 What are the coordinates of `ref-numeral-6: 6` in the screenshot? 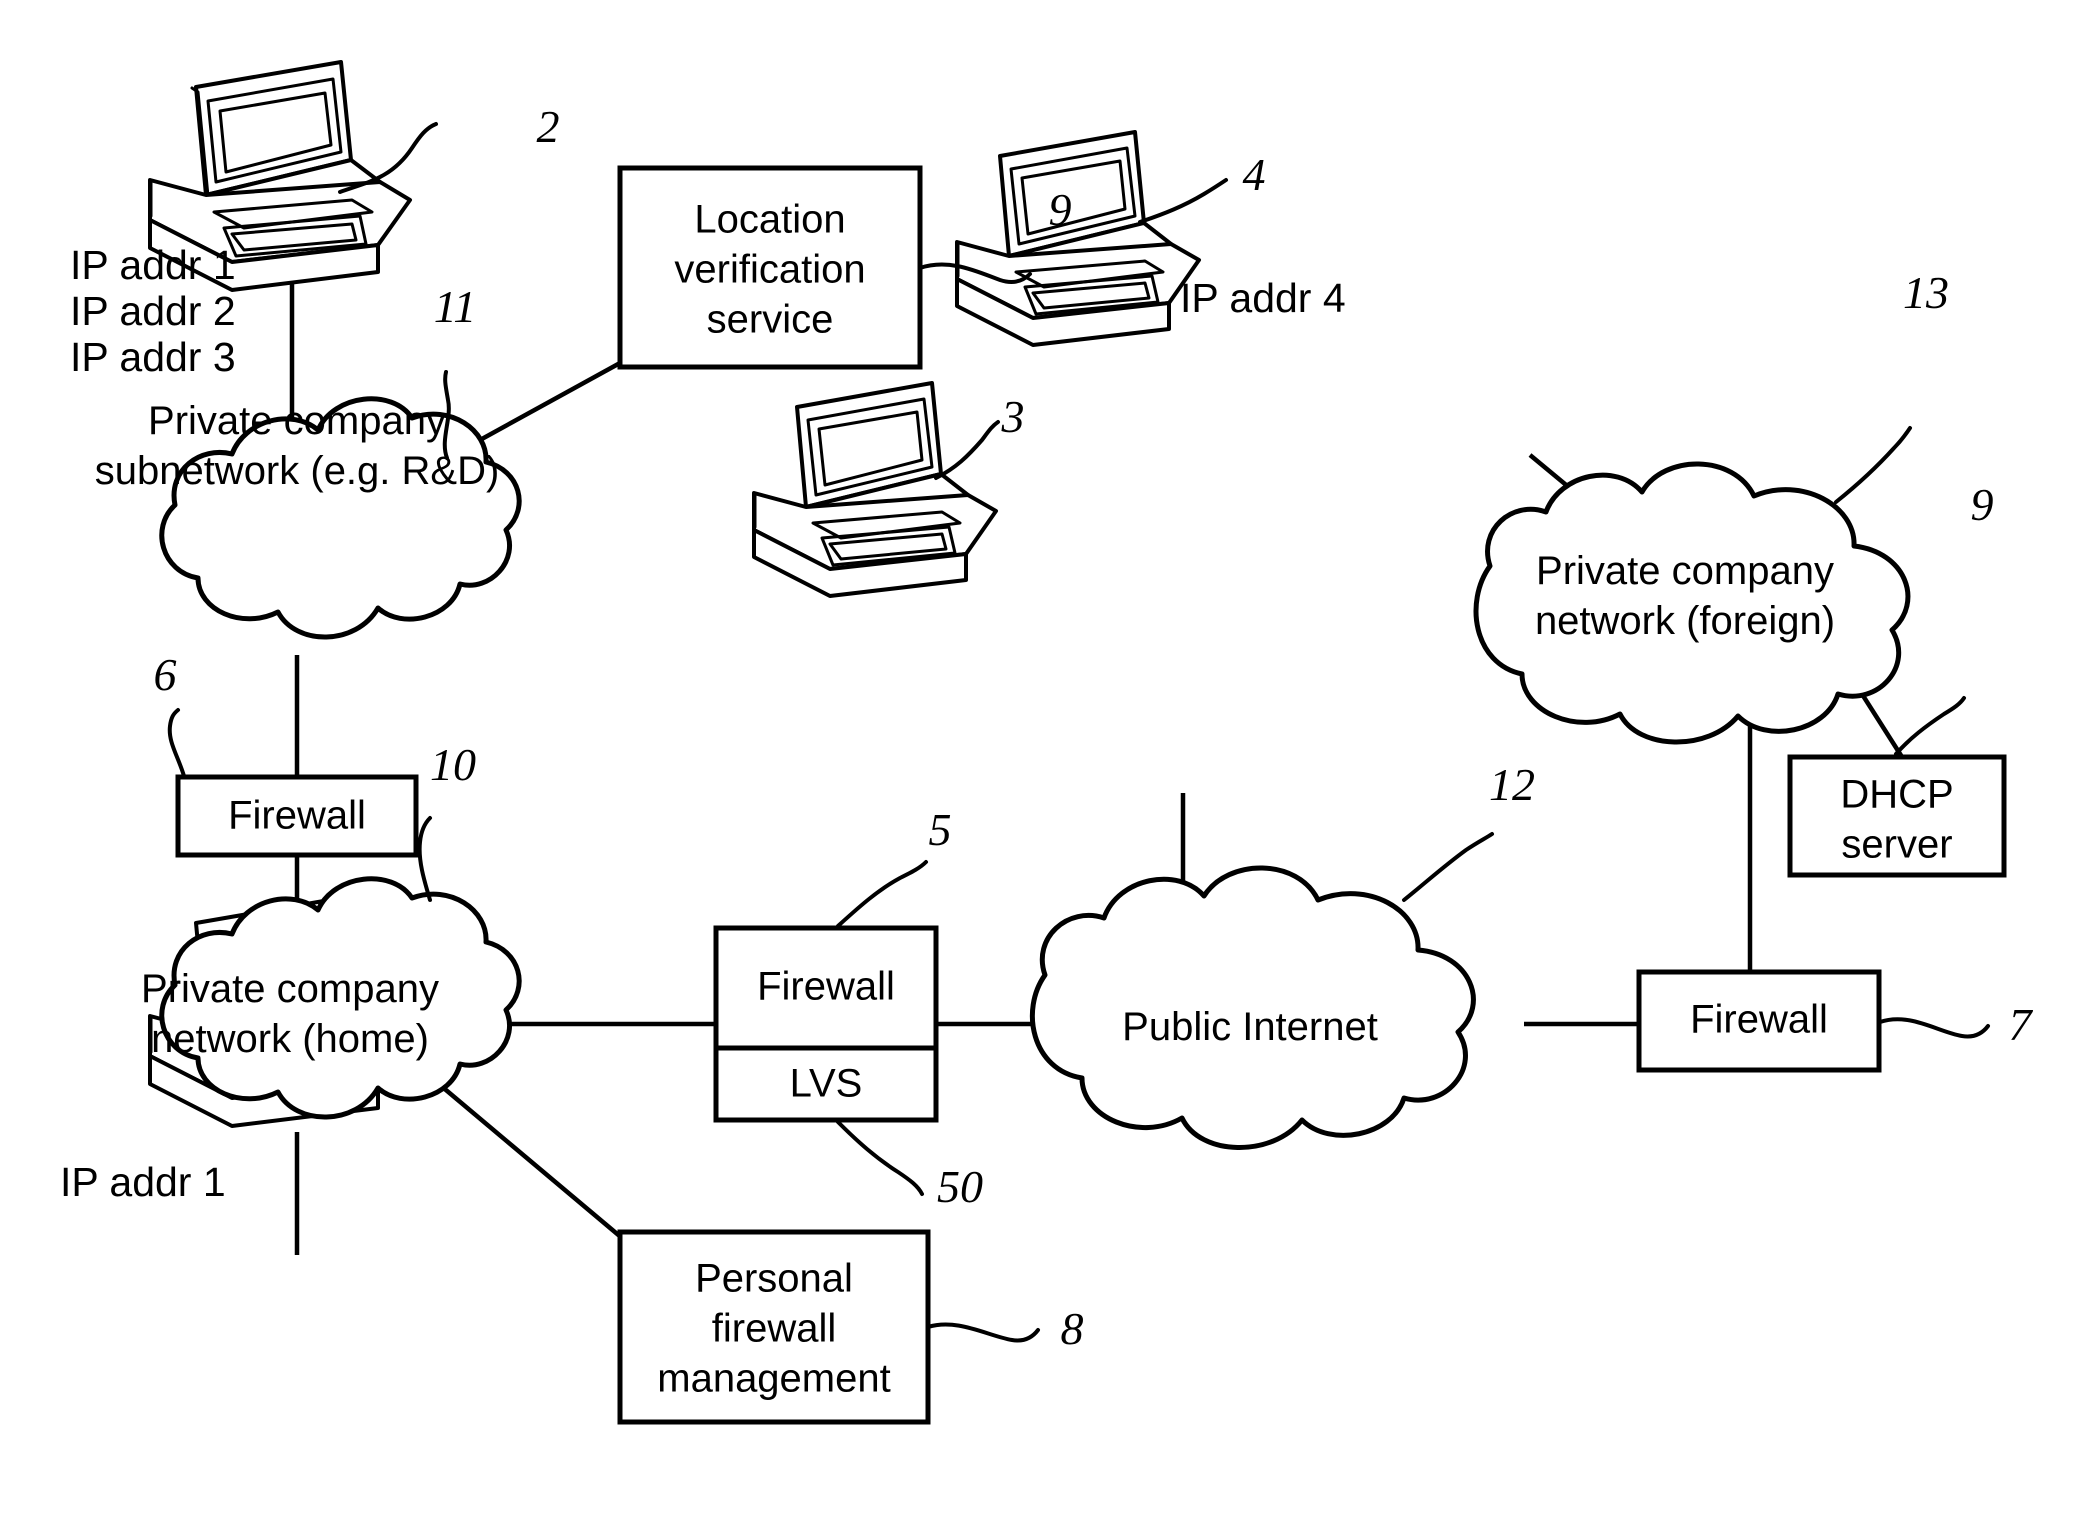 It's located at (165, 674).